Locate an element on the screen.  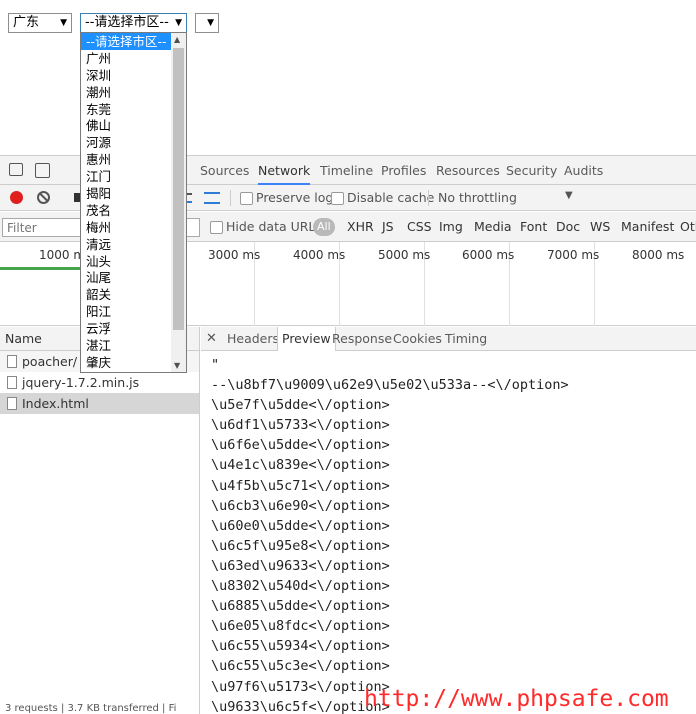
filter-type-other: Oth is located at coordinates (688, 227).